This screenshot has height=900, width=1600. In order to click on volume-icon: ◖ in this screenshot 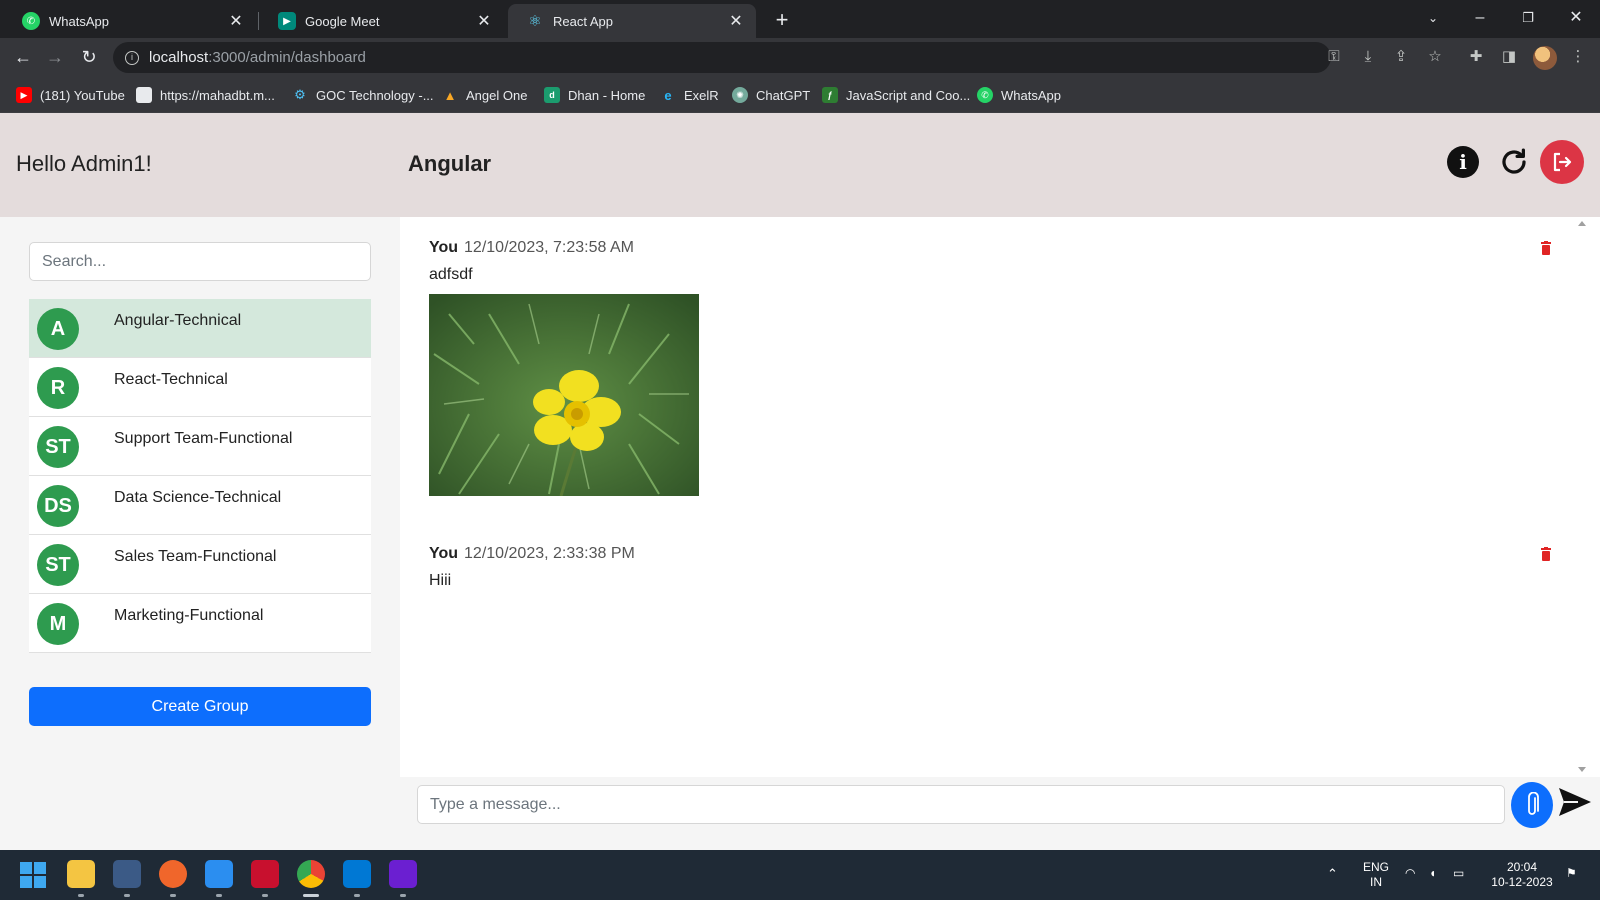, I will do `click(1432, 873)`.